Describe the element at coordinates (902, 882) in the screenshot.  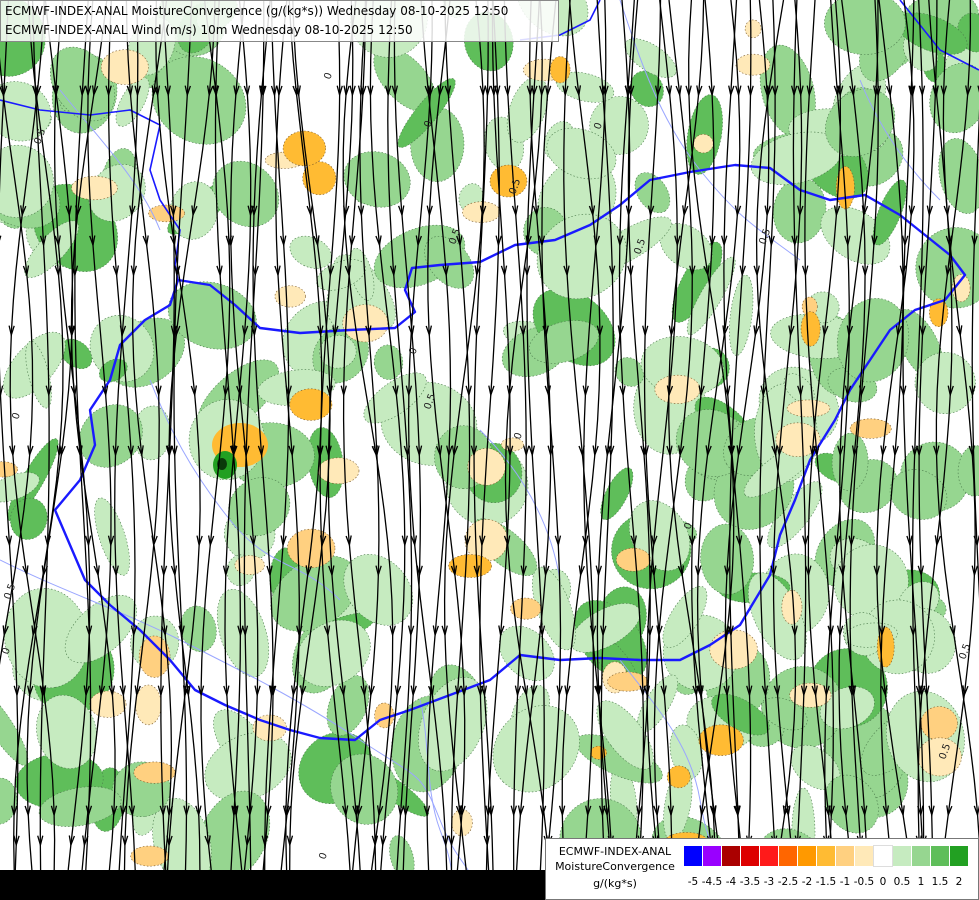
I see `legend-tick-label: 0.5` at that location.